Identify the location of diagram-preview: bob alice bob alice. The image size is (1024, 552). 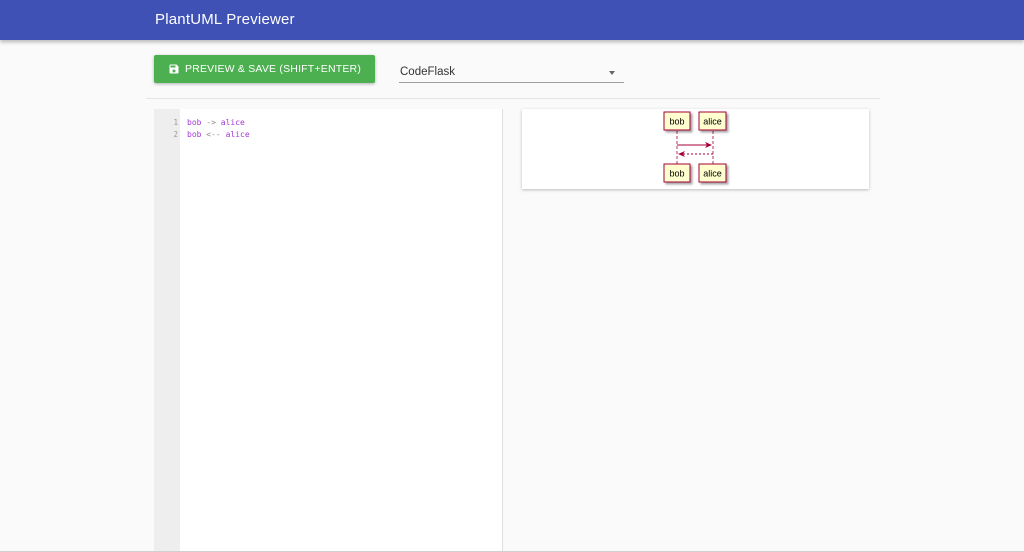
(695, 149).